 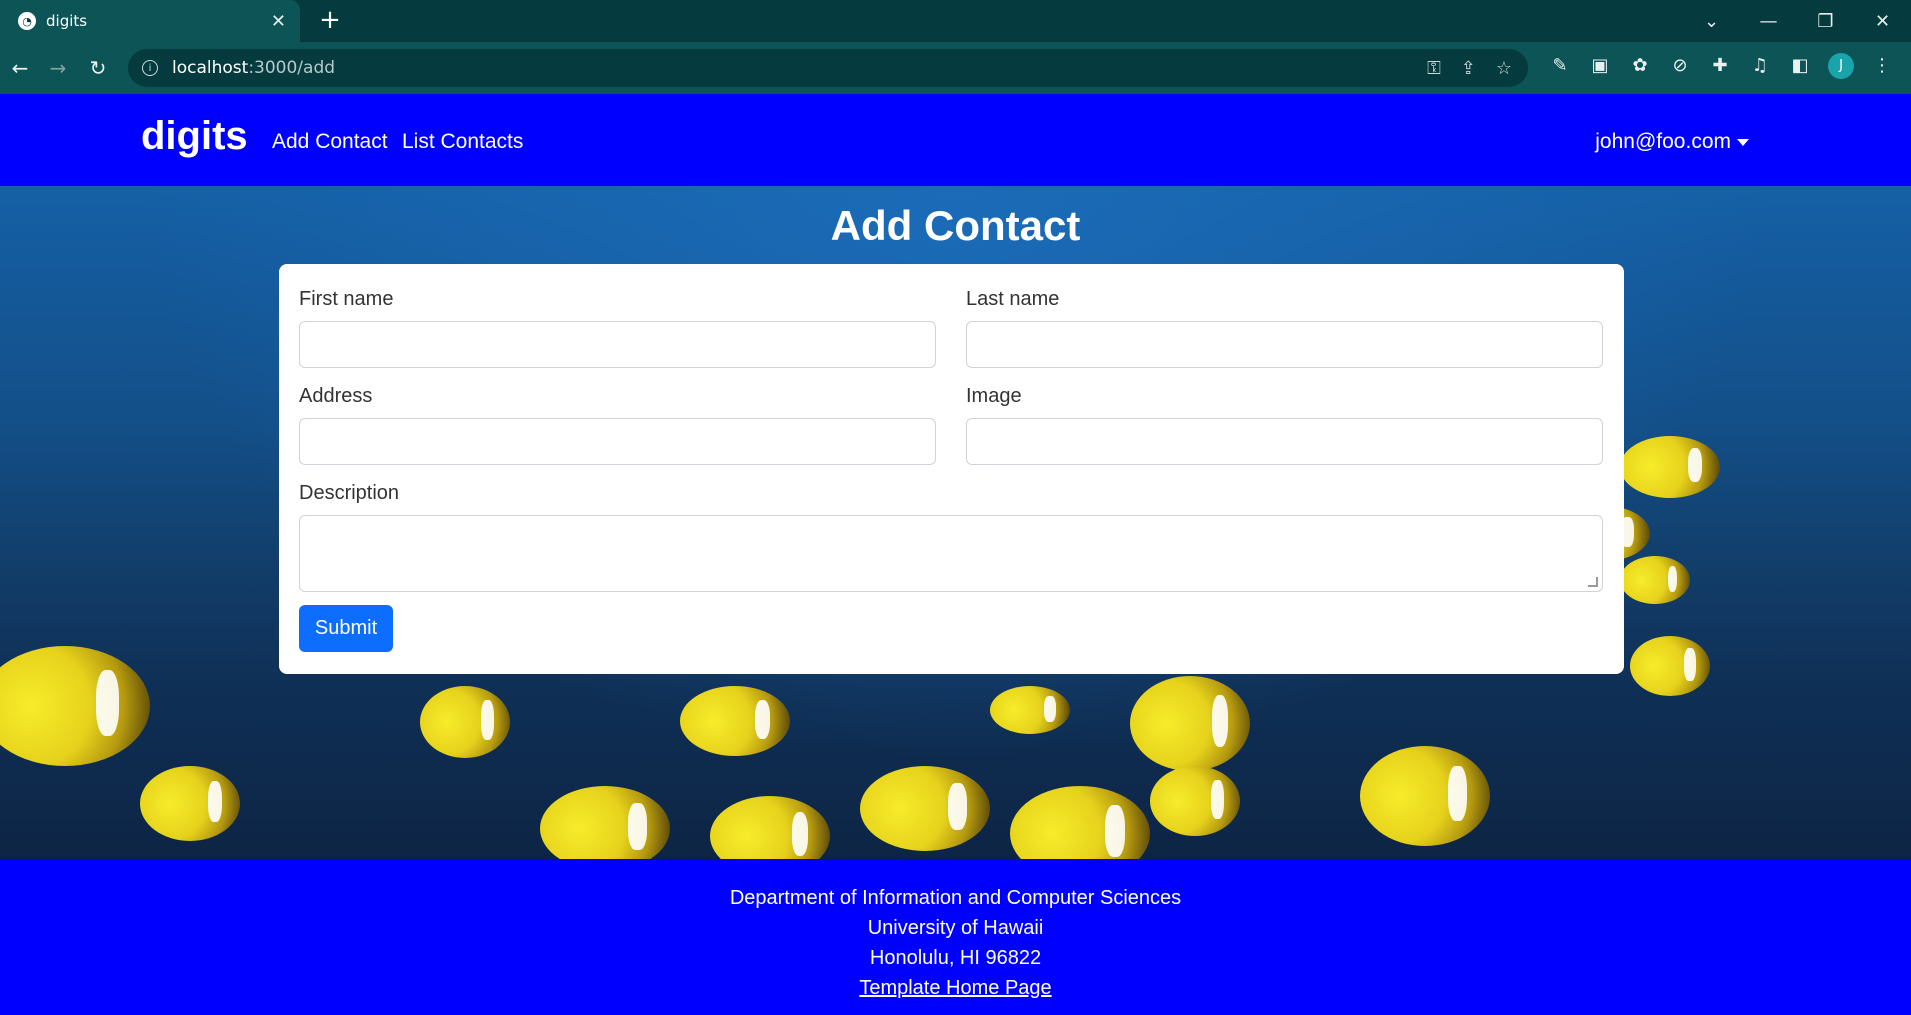 I want to click on nav-add-contact: Add Contact, so click(x=330, y=142).